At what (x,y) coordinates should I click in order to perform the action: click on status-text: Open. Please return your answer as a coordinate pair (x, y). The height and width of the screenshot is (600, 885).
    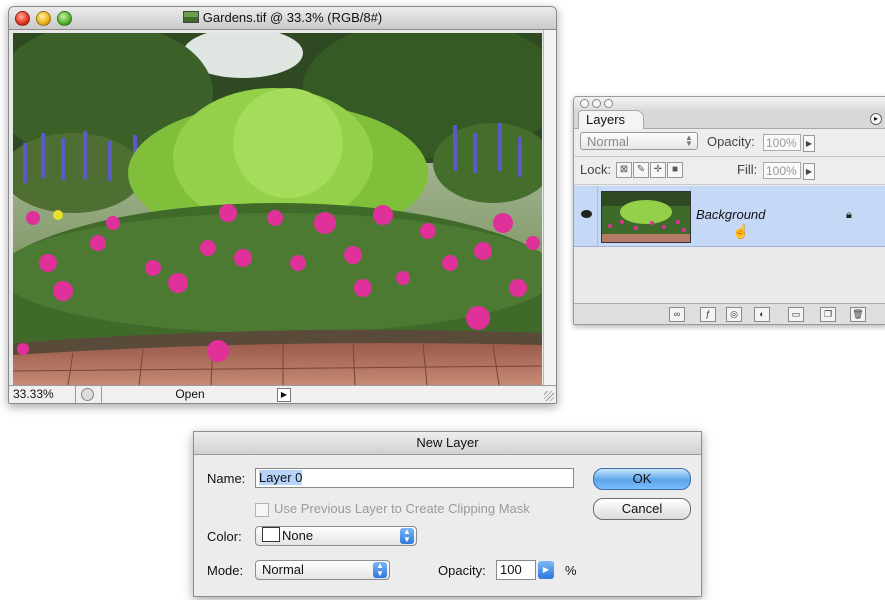
    Looking at the image, I should click on (190, 394).